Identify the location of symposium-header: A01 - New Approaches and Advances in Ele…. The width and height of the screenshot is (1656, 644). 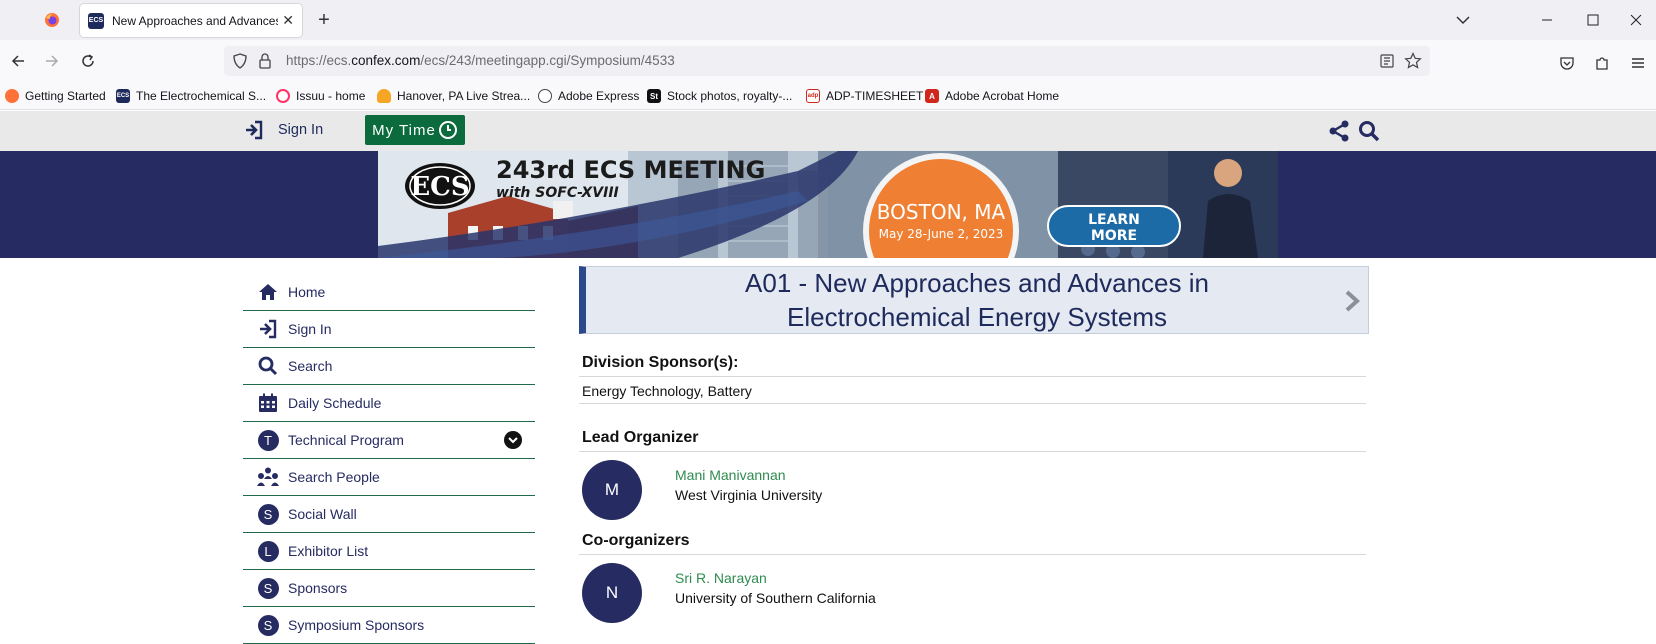
(974, 300).